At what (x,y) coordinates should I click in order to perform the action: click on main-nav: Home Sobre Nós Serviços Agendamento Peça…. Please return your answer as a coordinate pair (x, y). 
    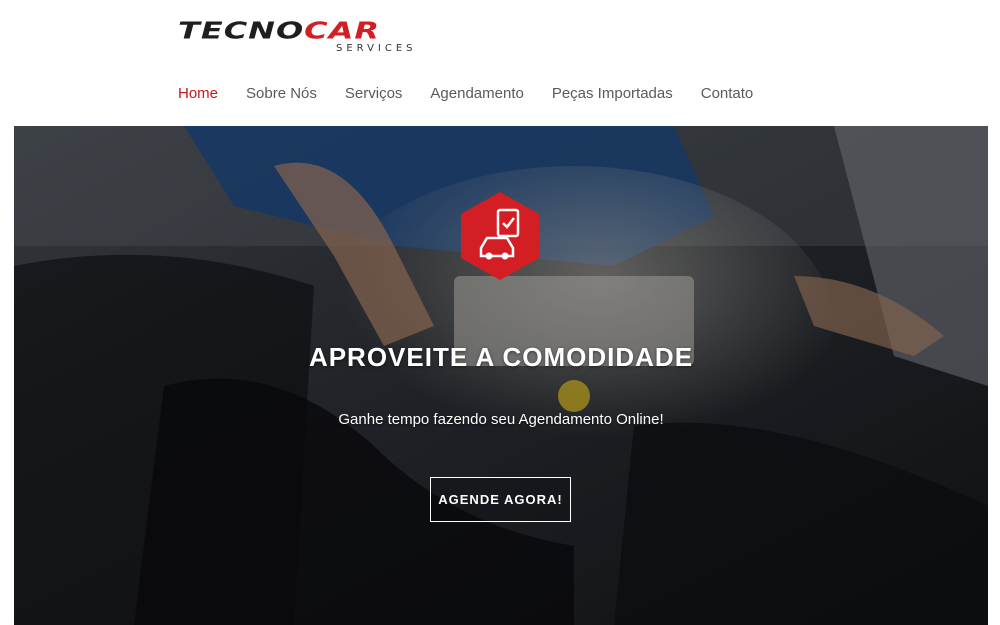
    Looking at the image, I should click on (479, 94).